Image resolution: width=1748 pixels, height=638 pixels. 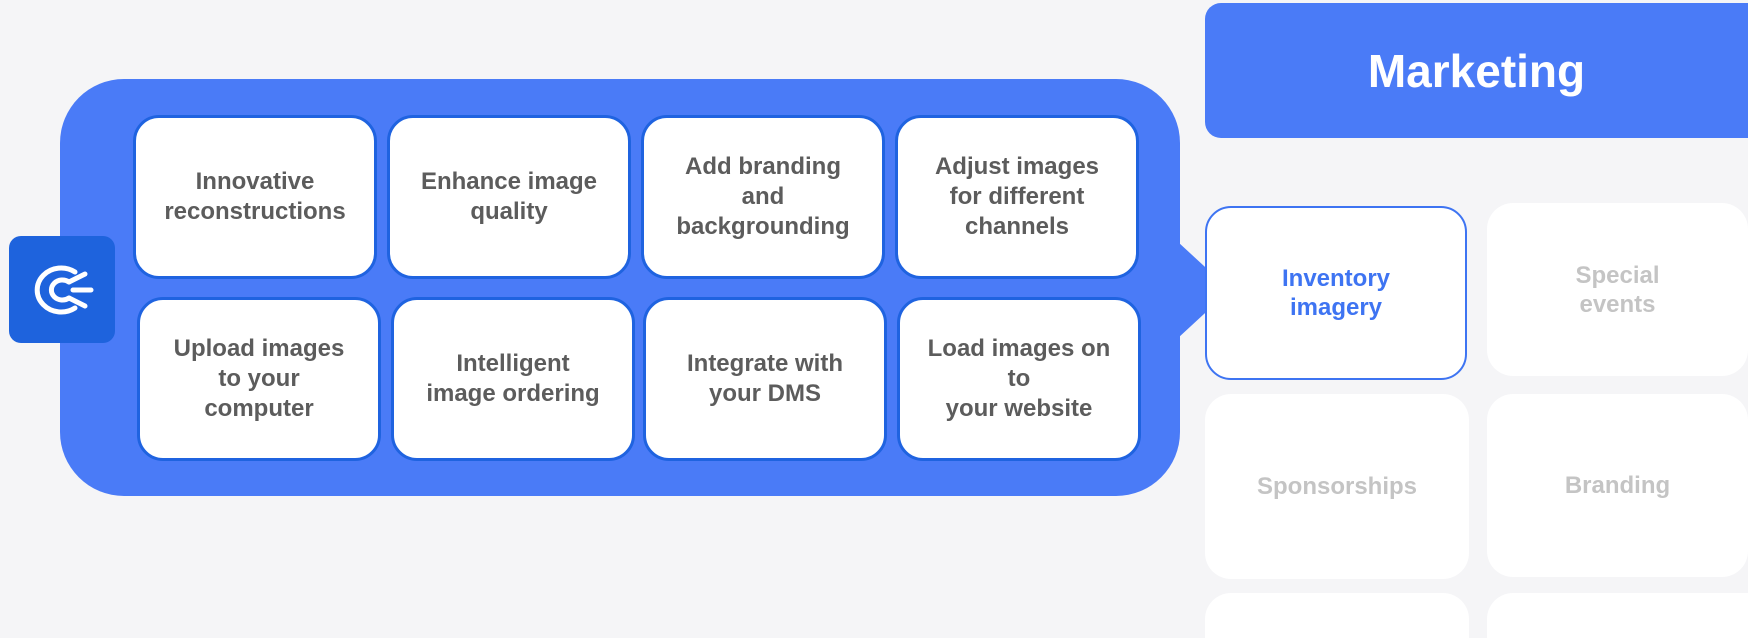 I want to click on feature-card-add-branding: Add branding and backgrounding, so click(x=763, y=197).